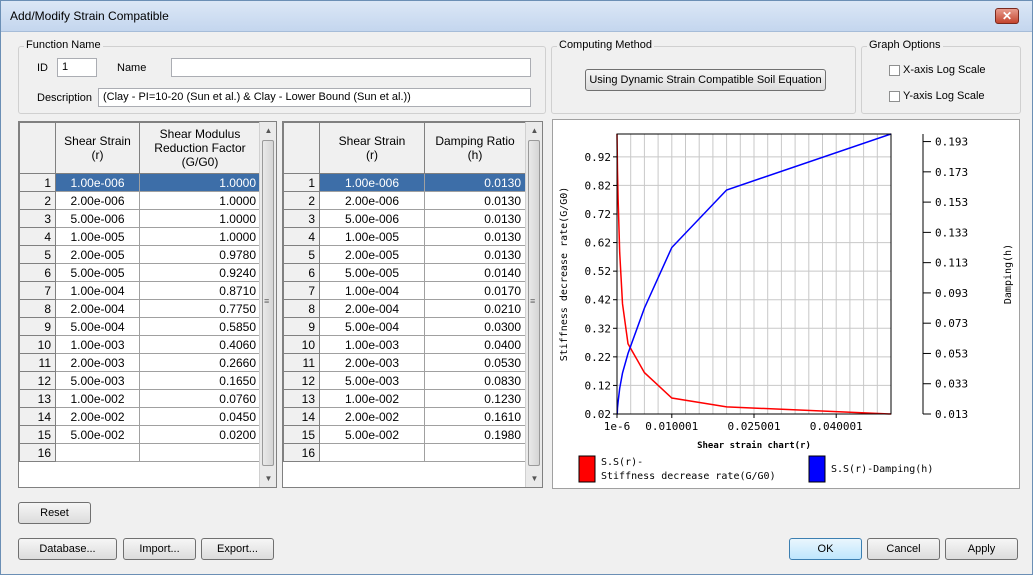  I want to click on modulus-strain-cell: 2.00e-003, so click(97, 362).